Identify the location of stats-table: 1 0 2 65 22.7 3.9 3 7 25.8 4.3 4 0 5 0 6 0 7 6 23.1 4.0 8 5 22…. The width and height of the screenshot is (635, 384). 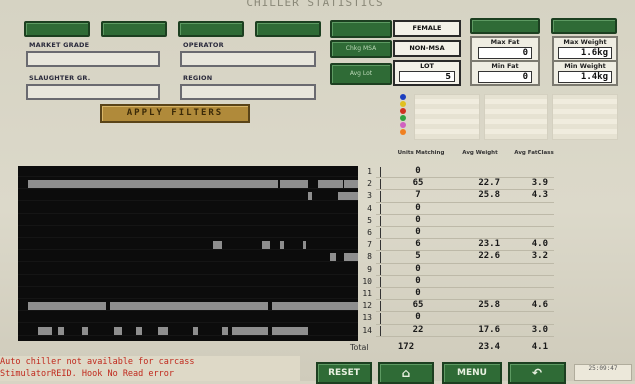
(458, 251).